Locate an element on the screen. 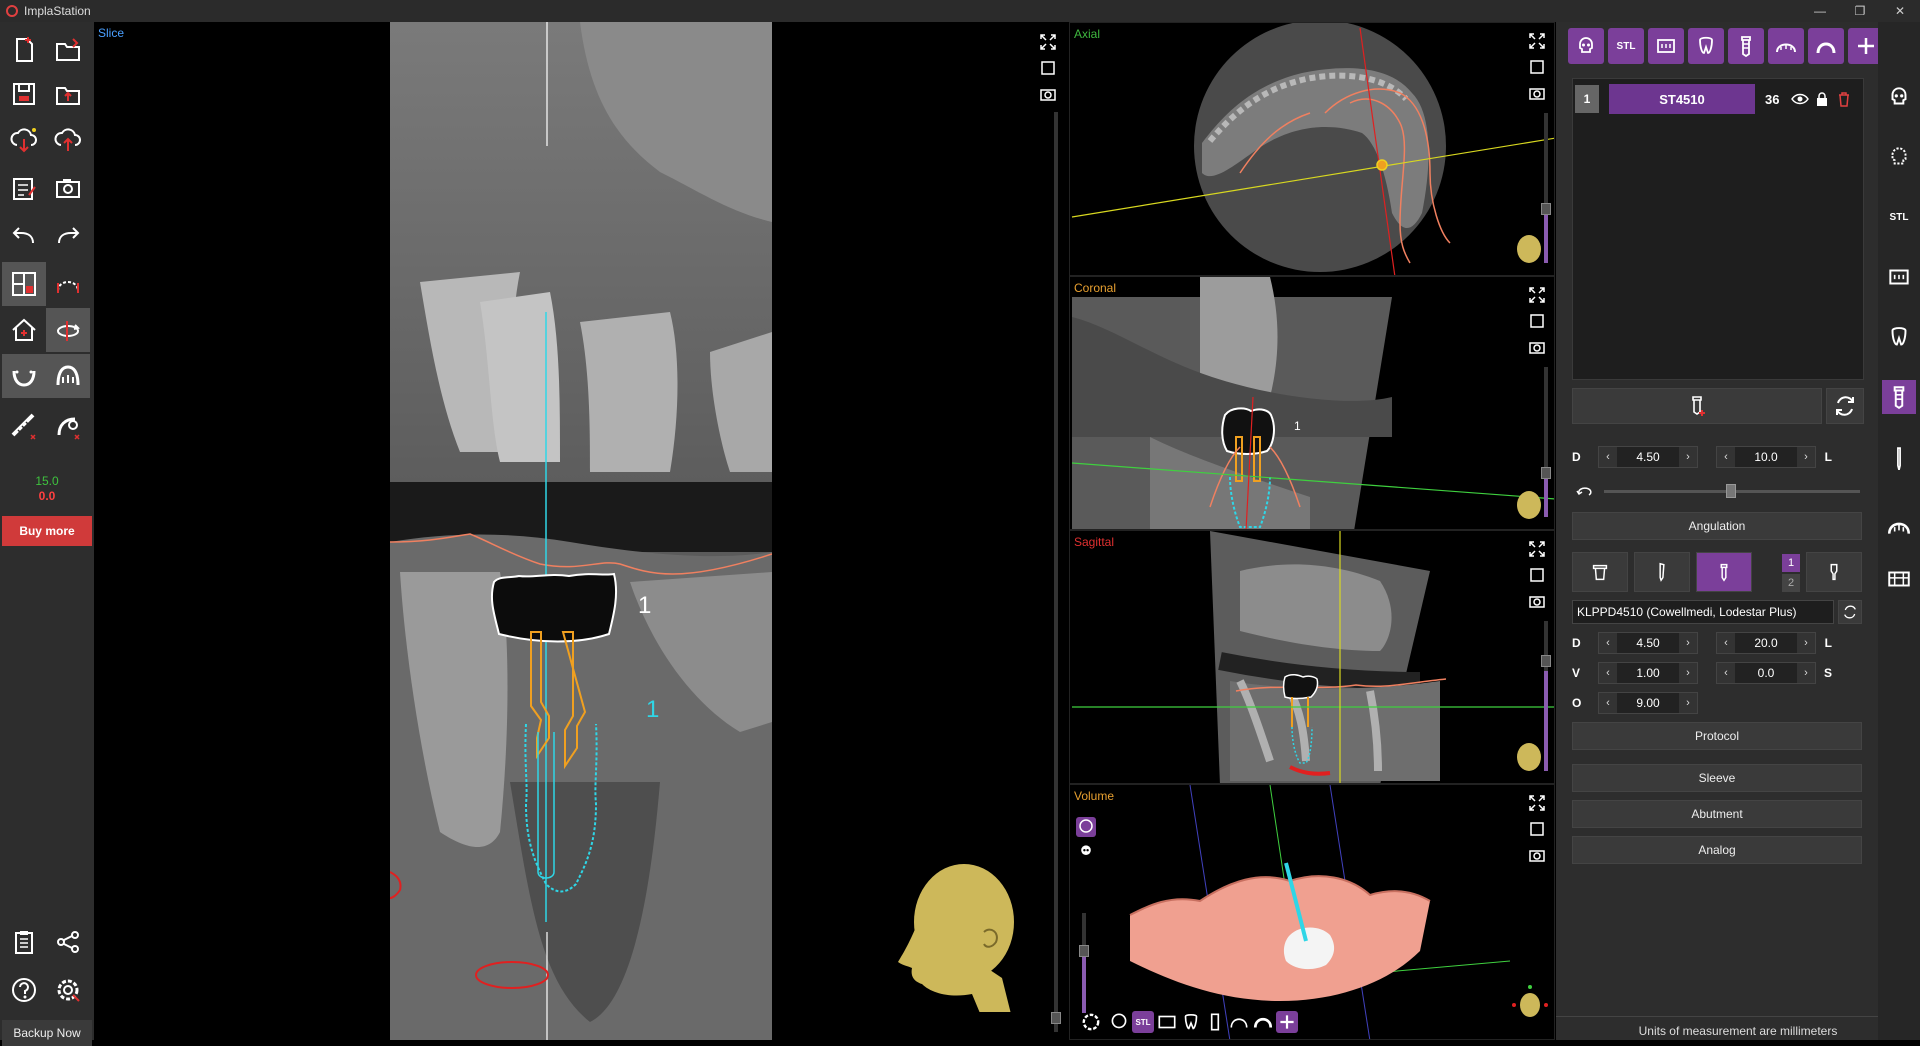 The image size is (1920, 1046). s-value: 0.0 is located at coordinates (1766, 673).